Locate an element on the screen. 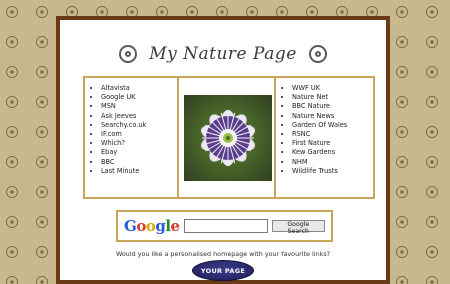 This screenshot has width=450, height=284. your-page-button: YOUR PAGE is located at coordinates (223, 270).